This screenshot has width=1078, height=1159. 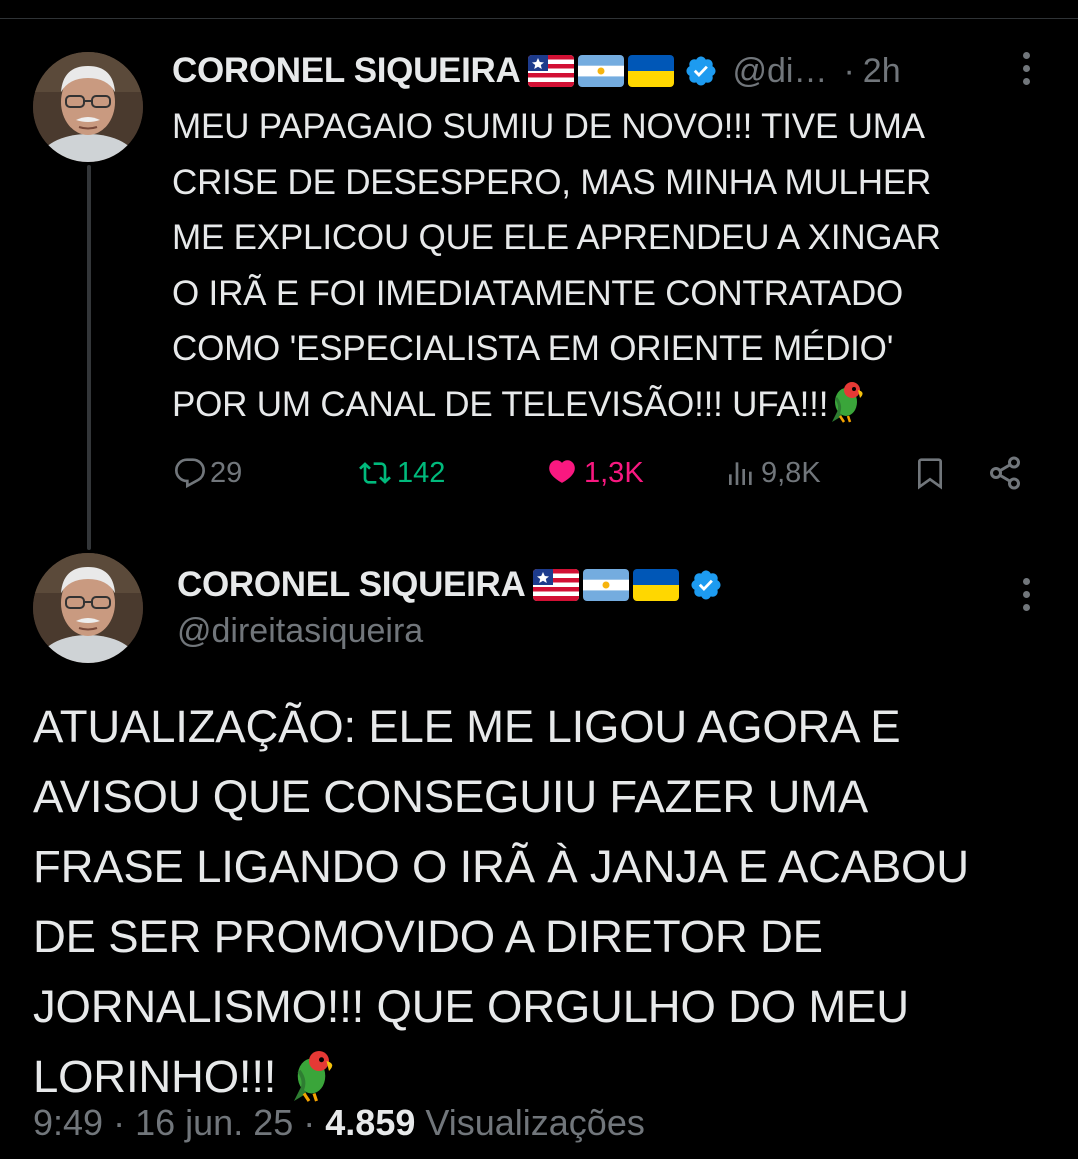 I want to click on views-chart-icon, so click(x=740, y=473).